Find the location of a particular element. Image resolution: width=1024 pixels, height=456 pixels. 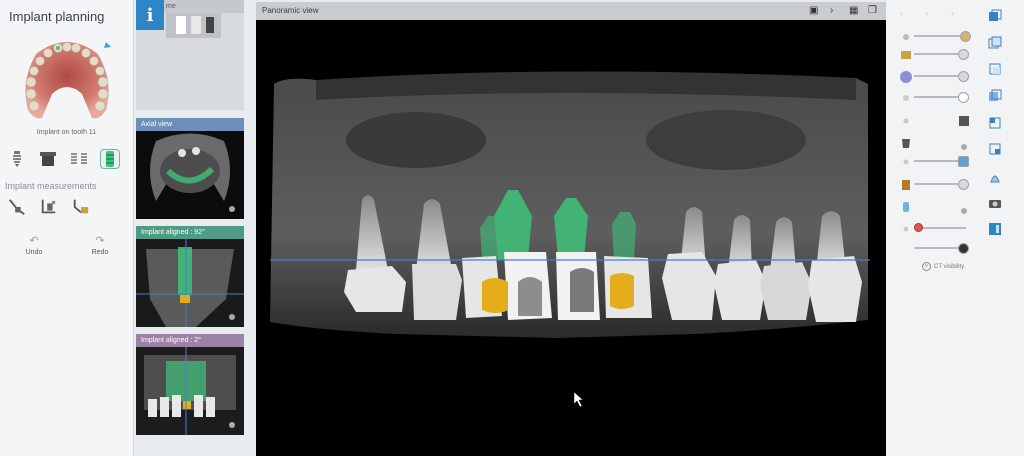

view-back-icon is located at coordinates (995, 123).